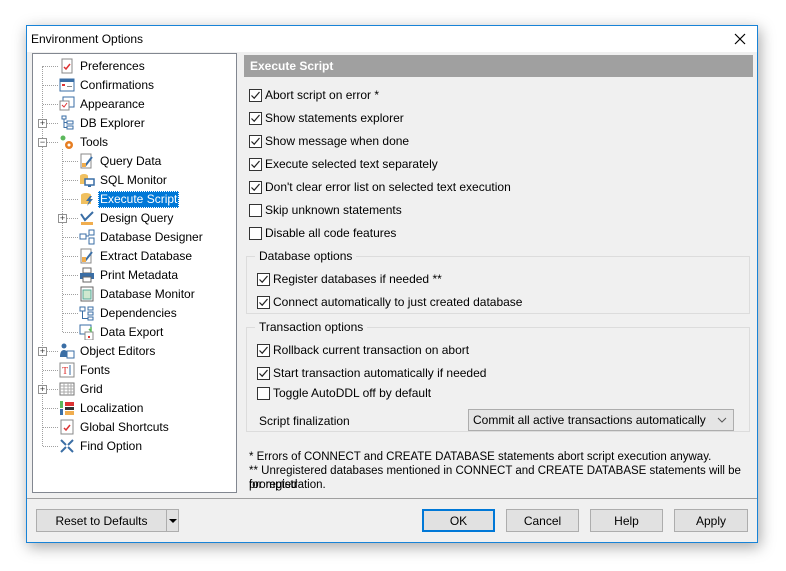  Describe the element at coordinates (722, 420) in the screenshot. I see `chevron-down-icon` at that location.